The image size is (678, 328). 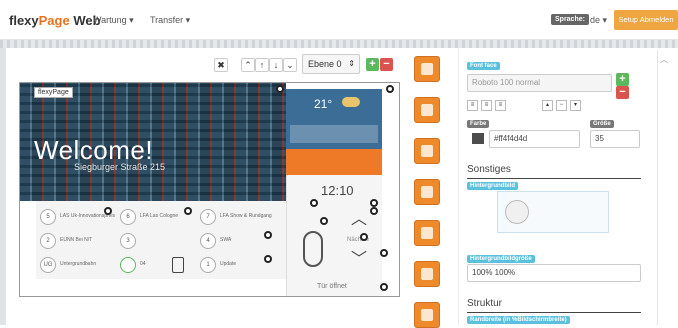 I want to click on cell-number: 7, so click(x=208, y=217).